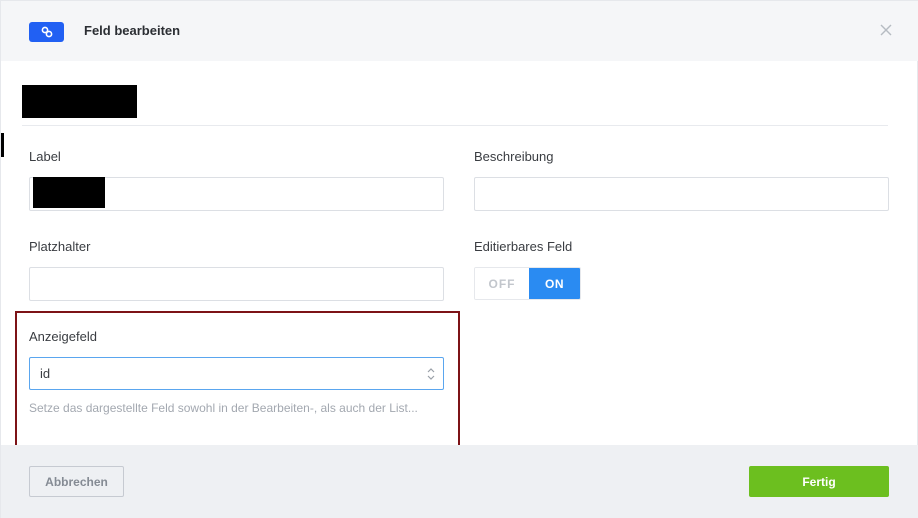 The height and width of the screenshot is (518, 918). I want to click on link-icon, so click(46, 32).